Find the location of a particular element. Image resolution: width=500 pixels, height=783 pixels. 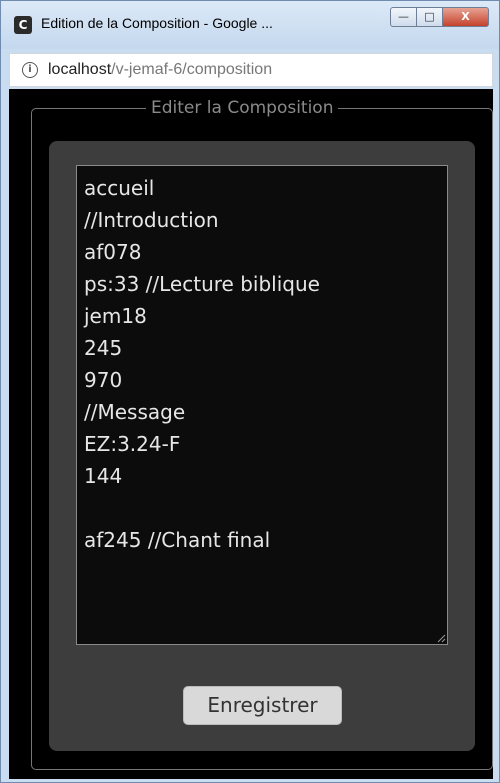

address-bar: i localhost/v-jemaf-6/composition is located at coordinates (251, 70).